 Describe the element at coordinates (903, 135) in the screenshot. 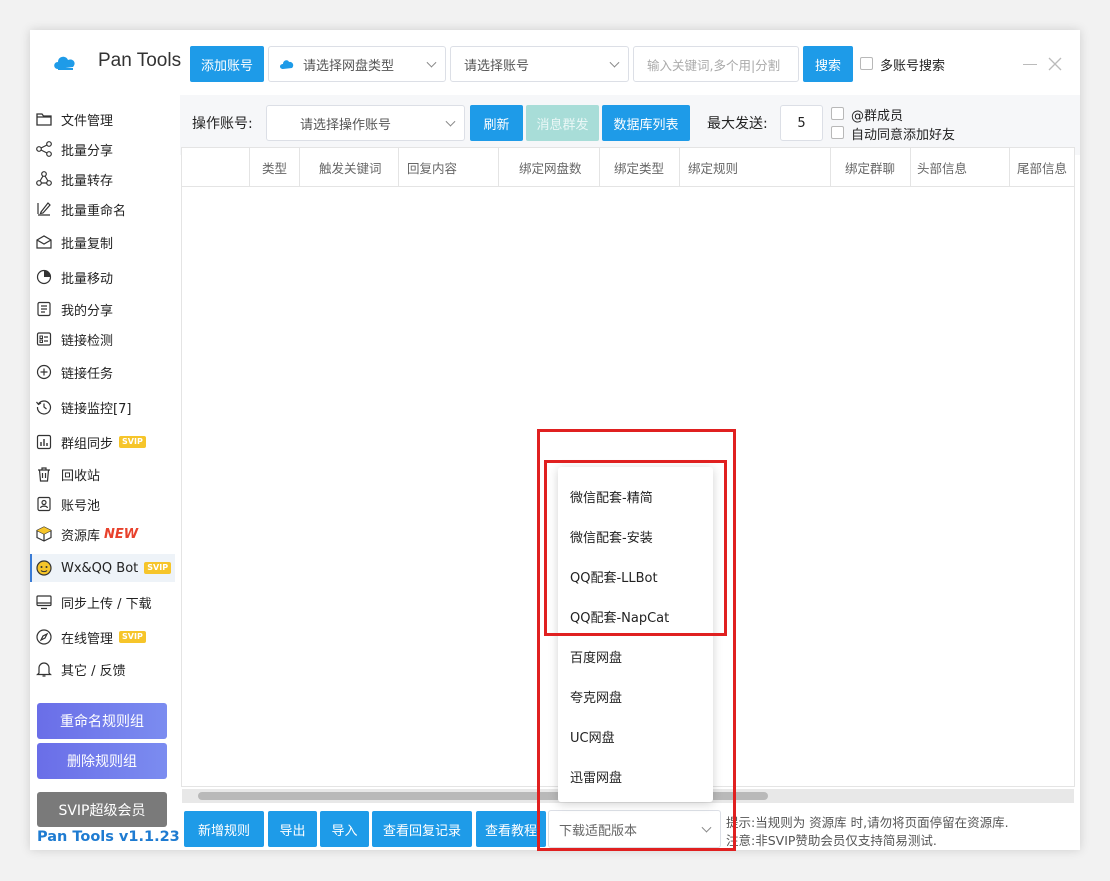

I see `auto-accept-friends-label: 自动同意添加好友` at that location.